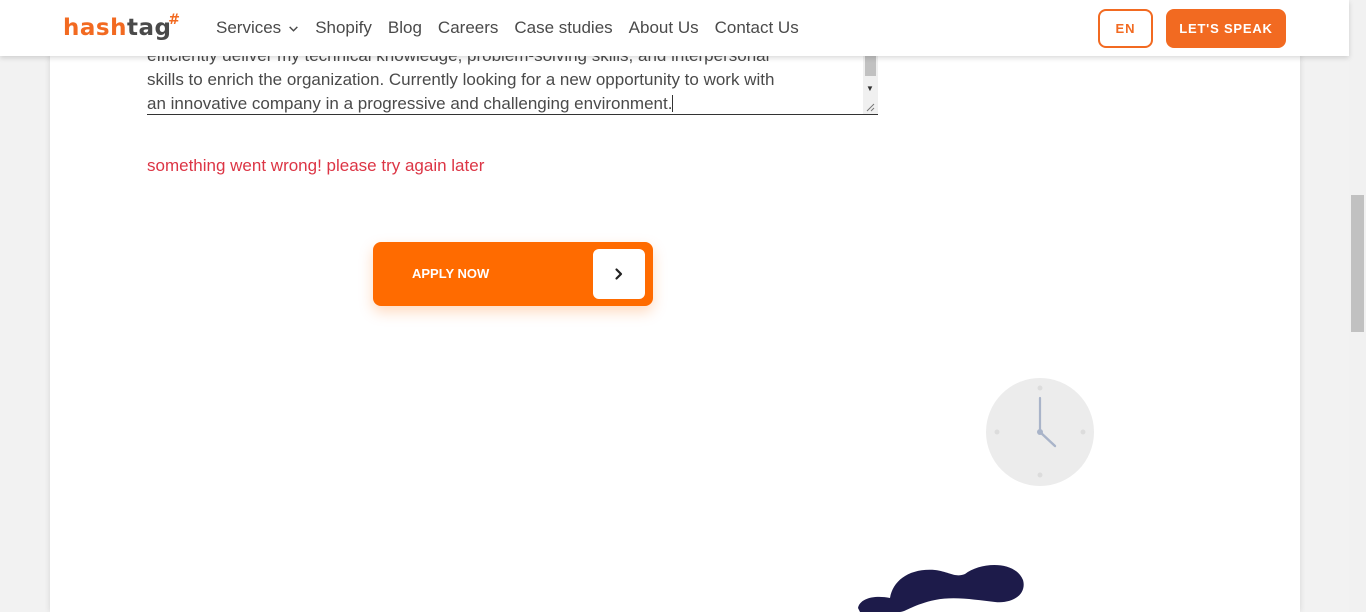 Image resolution: width=1366 pixels, height=612 pixels. I want to click on nav-item-case-studies: Case studies, so click(563, 28).